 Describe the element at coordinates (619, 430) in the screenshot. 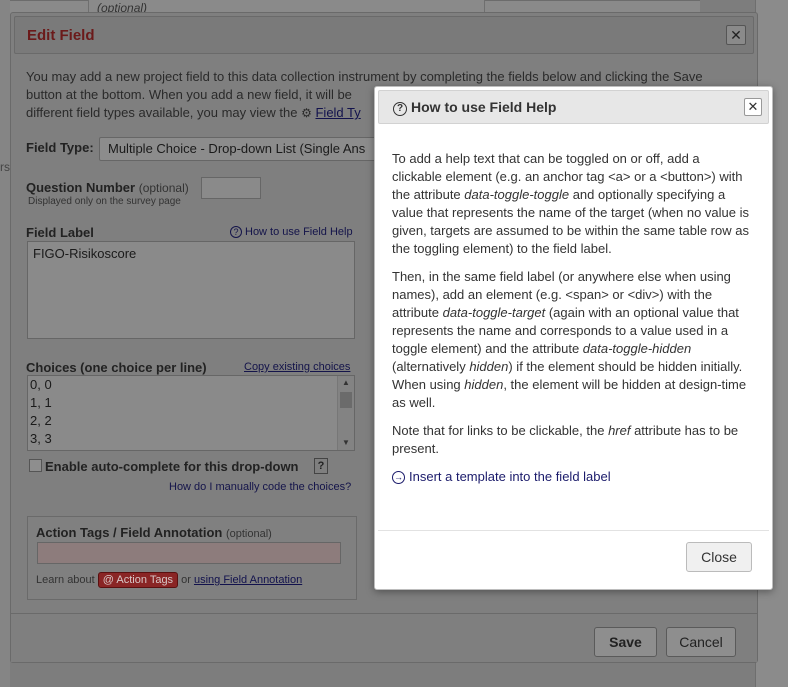

I see `help-attribute: href` at that location.